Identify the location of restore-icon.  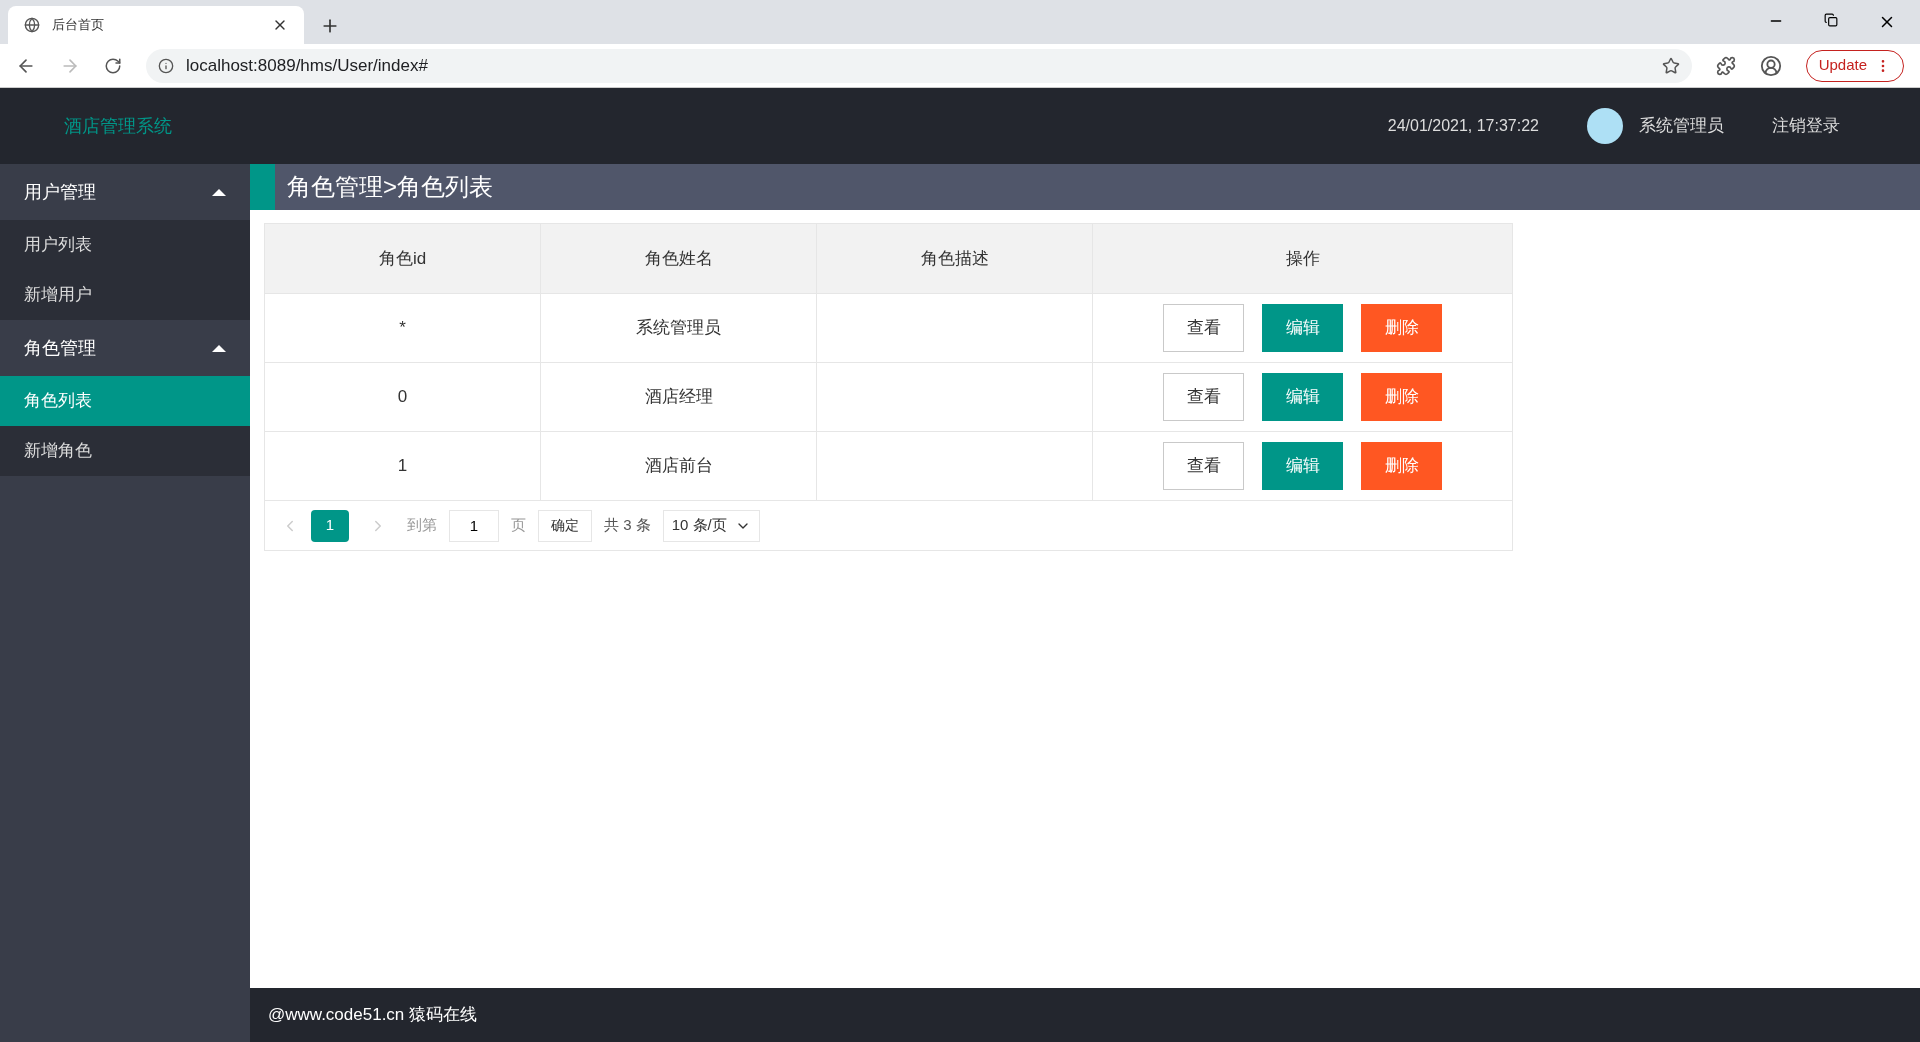
(1831, 20).